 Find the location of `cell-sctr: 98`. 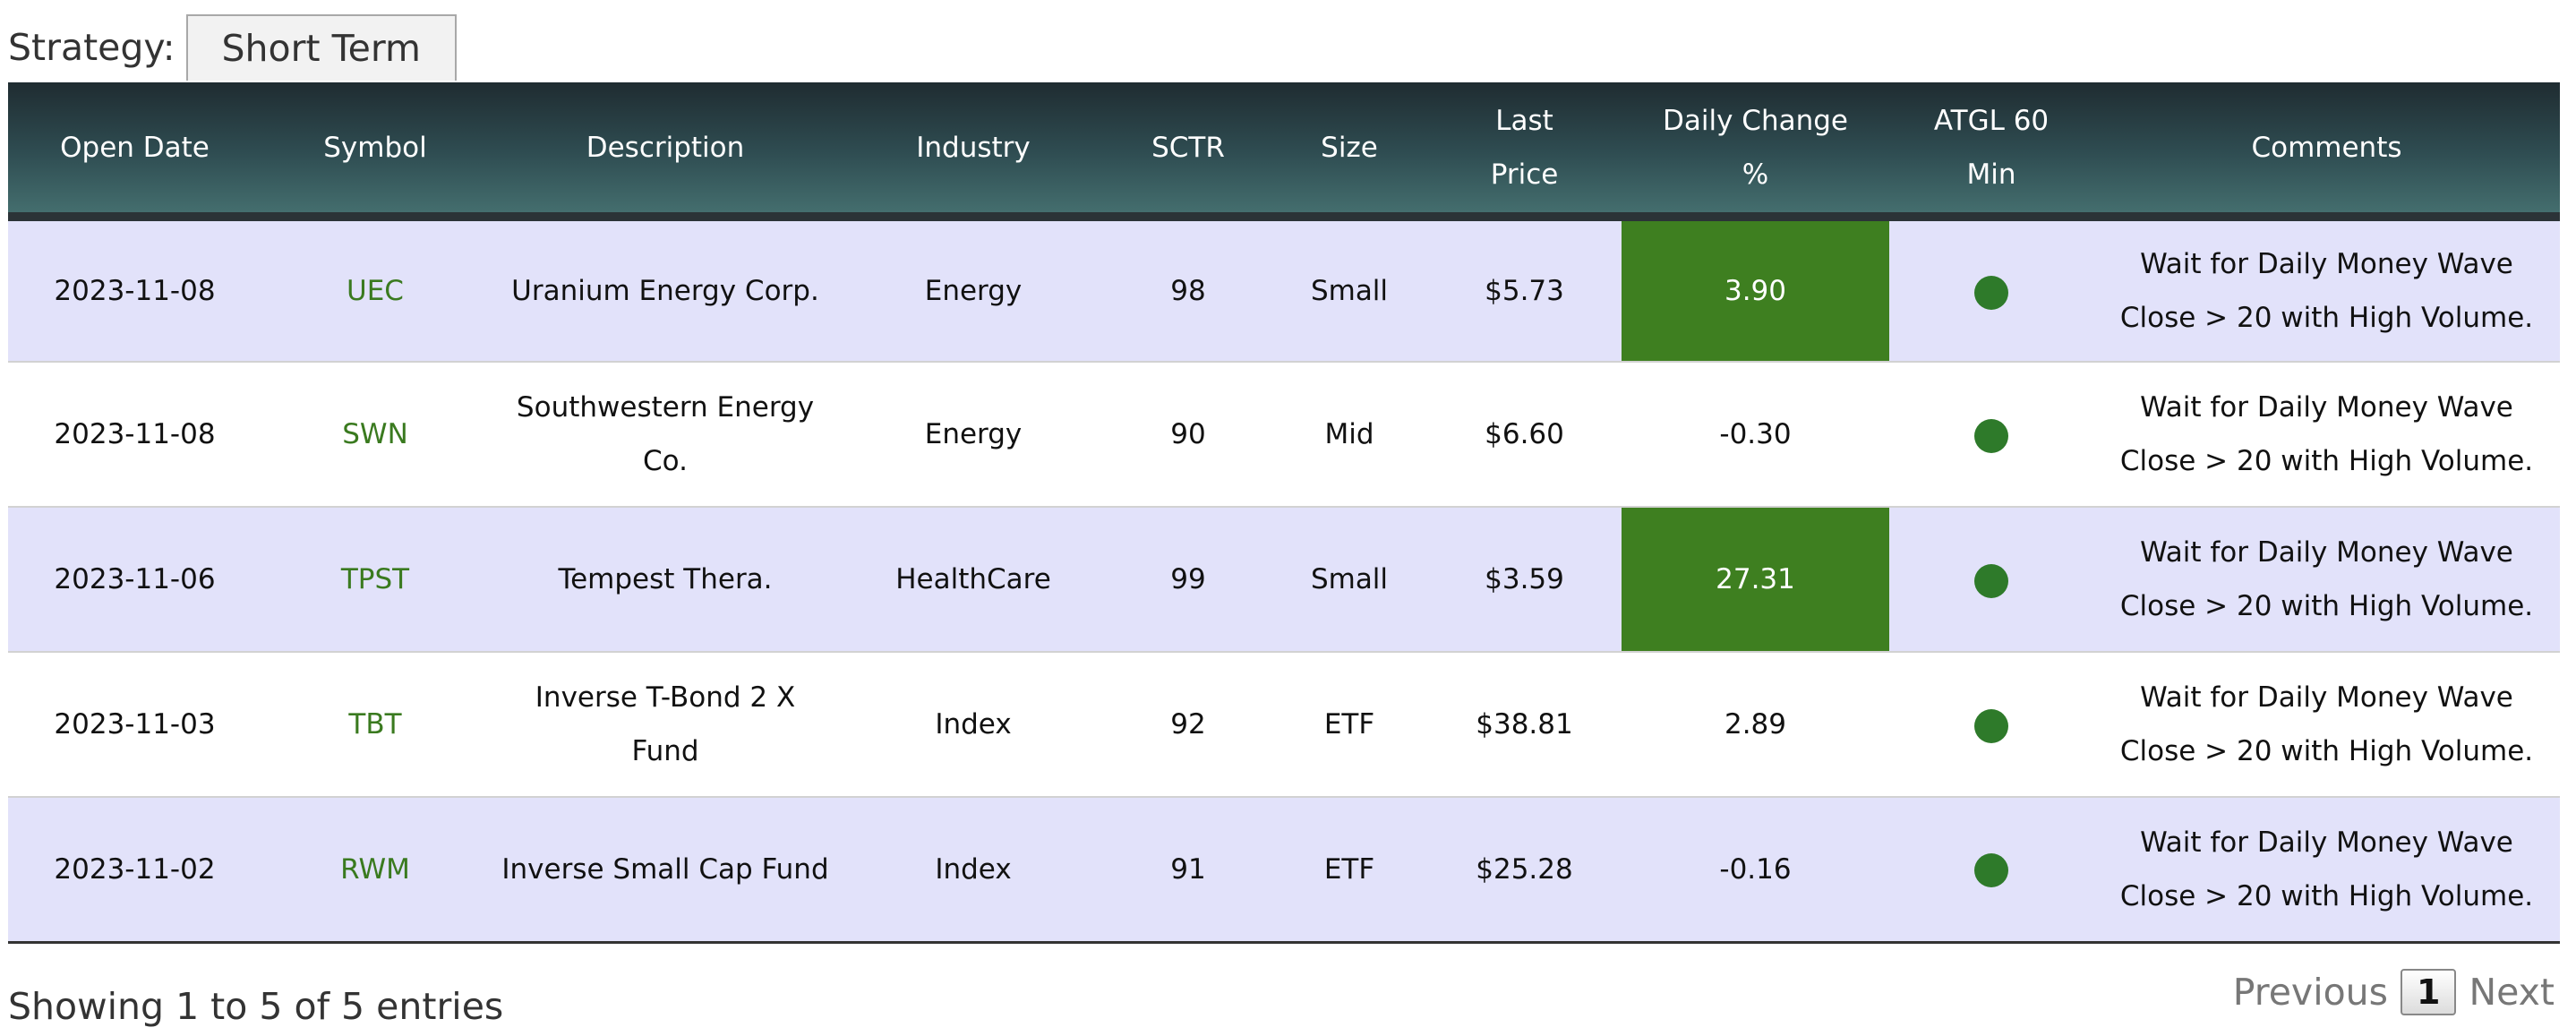

cell-sctr: 98 is located at coordinates (1188, 290).